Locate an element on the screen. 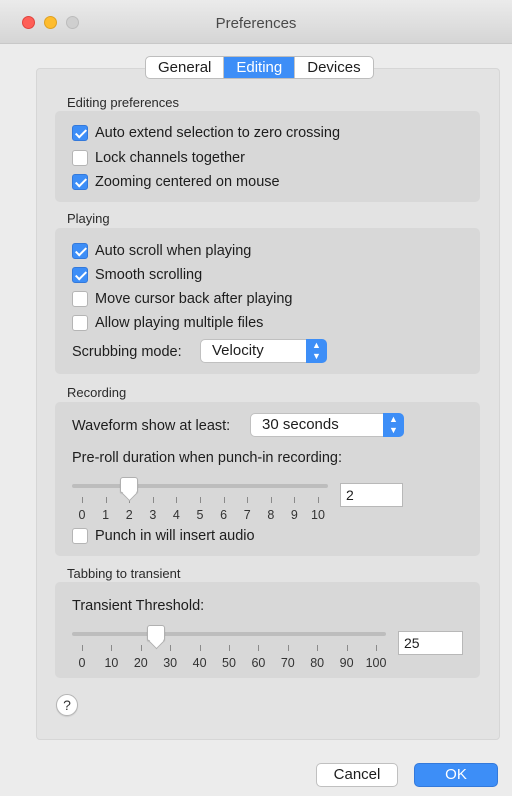 The width and height of the screenshot is (512, 796). scrubbing-mode-label: Scrubbing mode: is located at coordinates (127, 352).